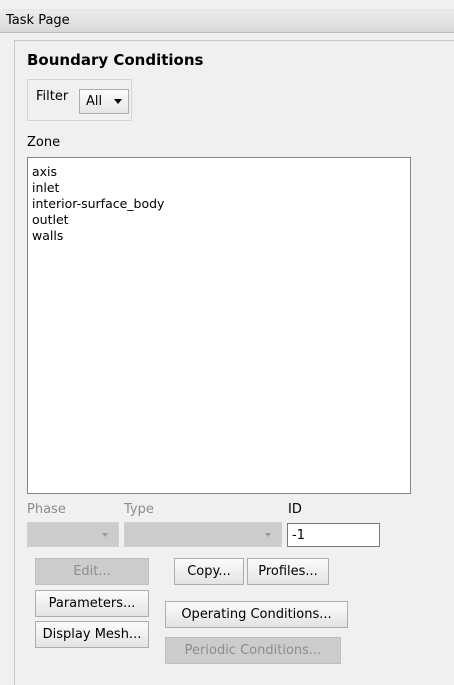 This screenshot has width=454, height=685. What do you see at coordinates (295, 509) in the screenshot?
I see `id-label: ID` at bounding box center [295, 509].